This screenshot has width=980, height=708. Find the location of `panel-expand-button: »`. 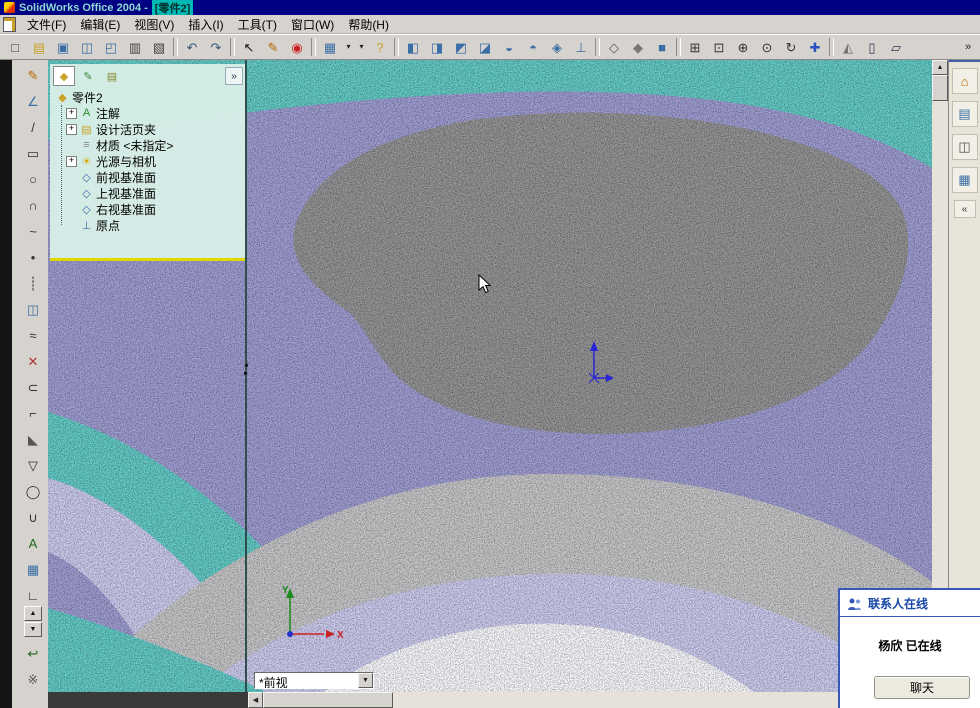

panel-expand-button: » is located at coordinates (234, 76).